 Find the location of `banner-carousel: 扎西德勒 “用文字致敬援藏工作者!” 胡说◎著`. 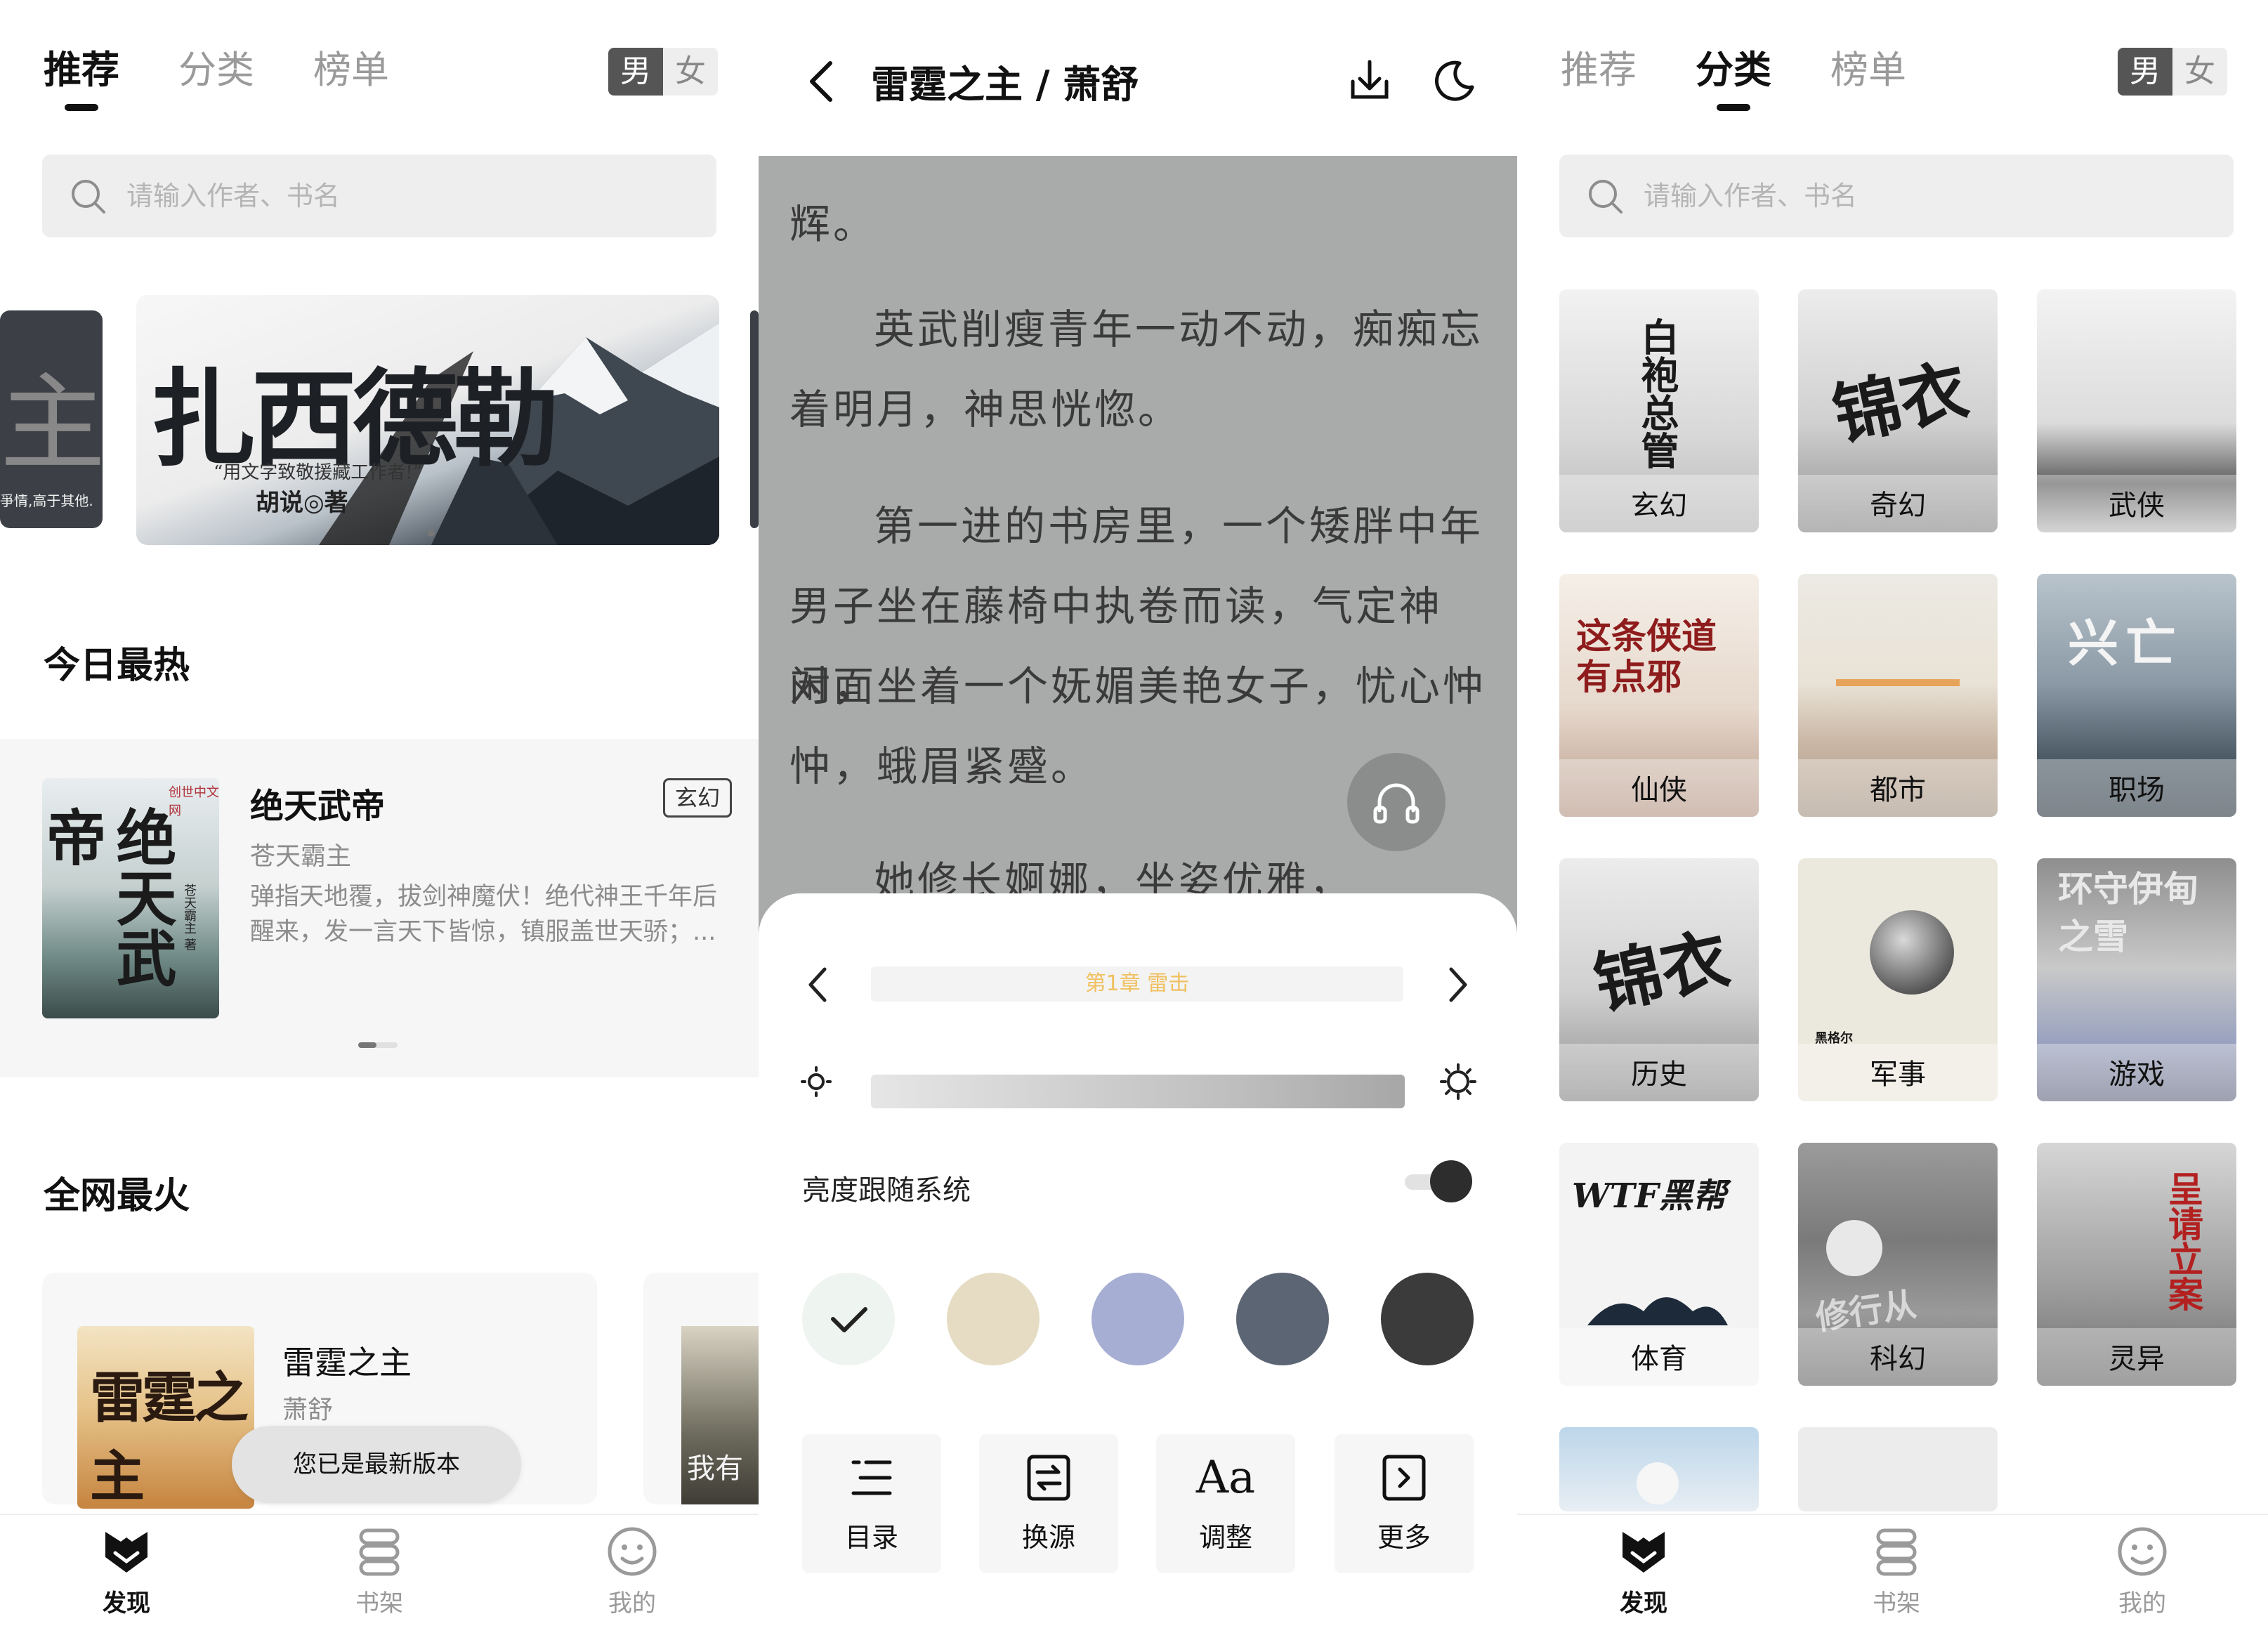

banner-carousel: 扎西德勒 “用文字致敬援藏工作者!” 胡说◎著 is located at coordinates (427, 420).